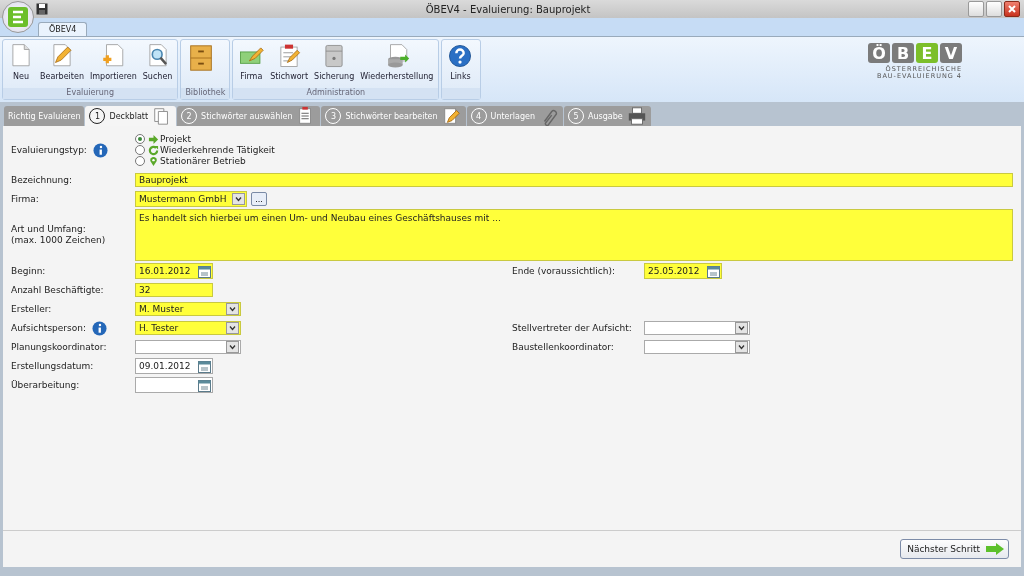 This screenshot has height=576, width=1024. What do you see at coordinates (879, 53) in the screenshot?
I see `logo-letter: Ö` at bounding box center [879, 53].